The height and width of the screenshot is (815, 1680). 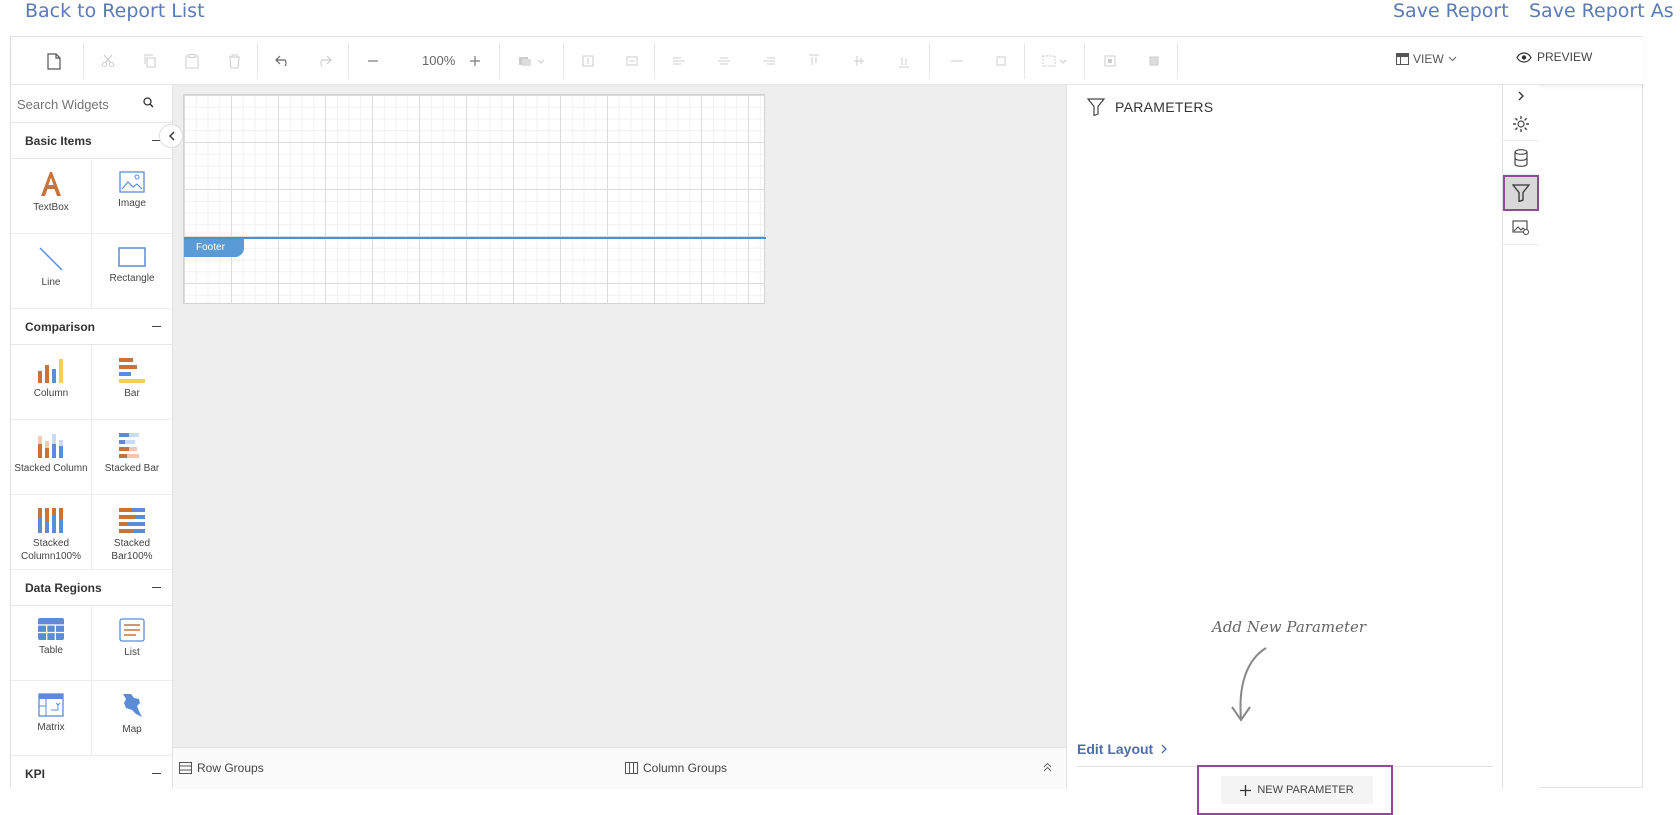 What do you see at coordinates (51, 271) in the screenshot?
I see `widget-line: Line` at bounding box center [51, 271].